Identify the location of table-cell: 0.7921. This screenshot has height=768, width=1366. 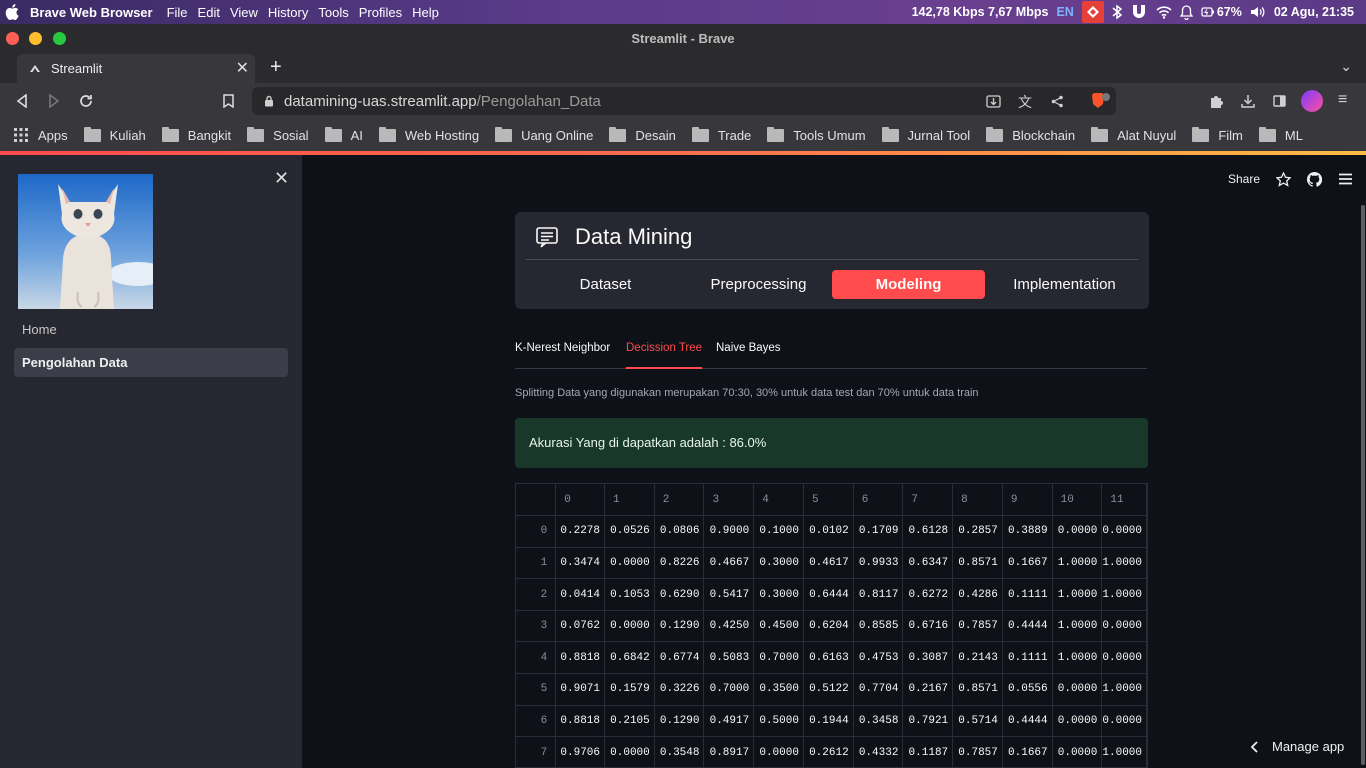
(928, 721).